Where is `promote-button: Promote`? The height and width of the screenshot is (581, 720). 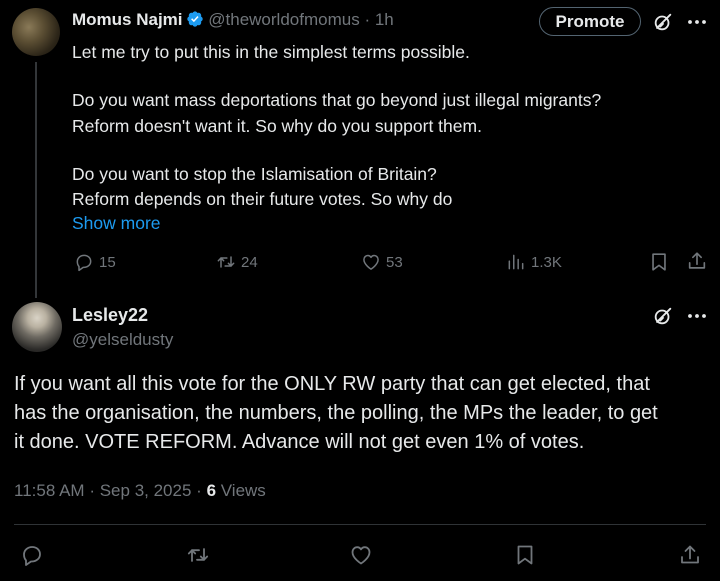 promote-button: Promote is located at coordinates (590, 21).